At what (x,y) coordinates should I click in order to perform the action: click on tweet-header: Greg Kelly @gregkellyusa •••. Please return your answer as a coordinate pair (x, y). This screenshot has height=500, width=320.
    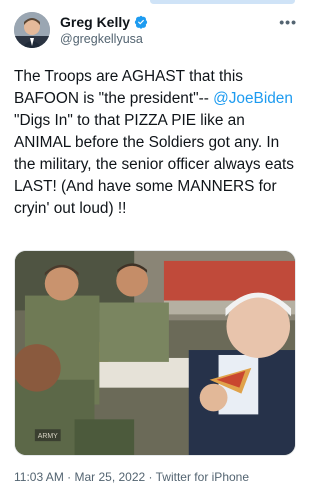
    Looking at the image, I should click on (156, 32).